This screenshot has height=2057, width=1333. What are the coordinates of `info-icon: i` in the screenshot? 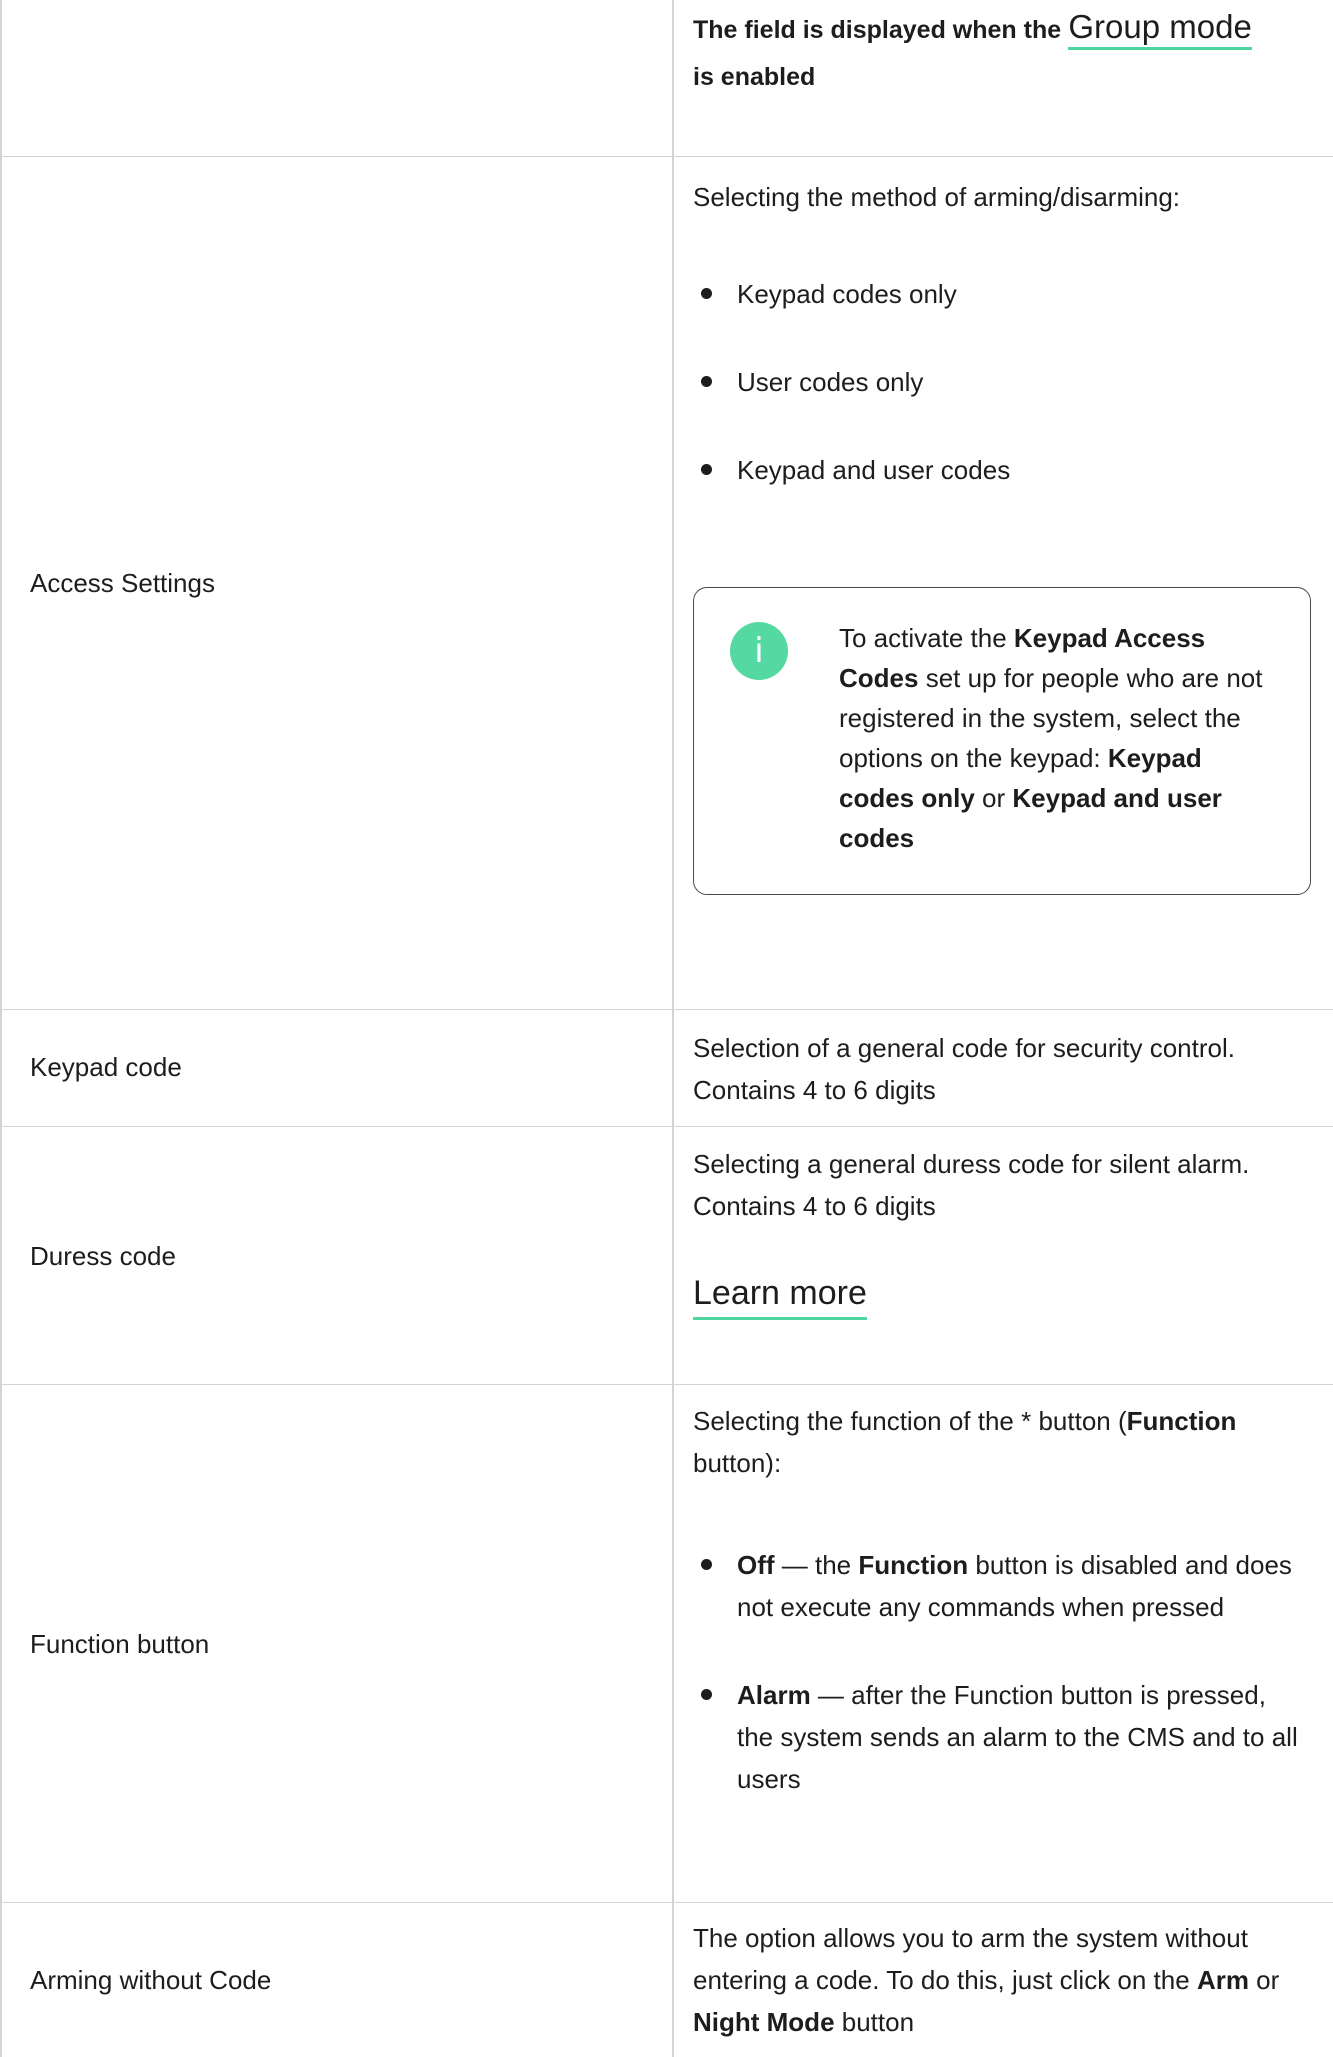 It's located at (759, 651).